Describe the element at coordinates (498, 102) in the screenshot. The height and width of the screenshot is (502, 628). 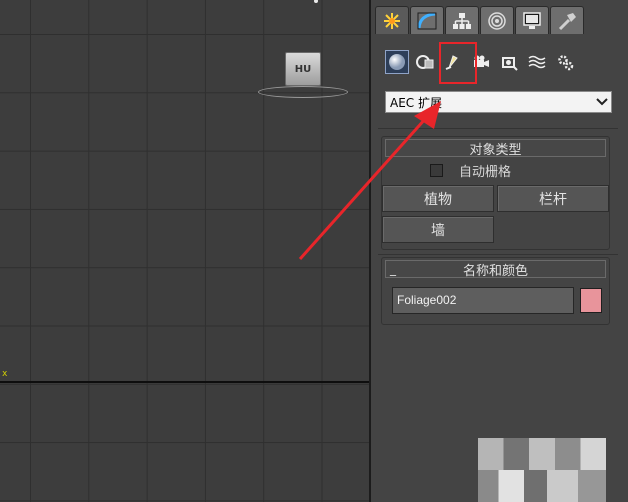
I see `category-dropdown: AEC 扩展` at that location.